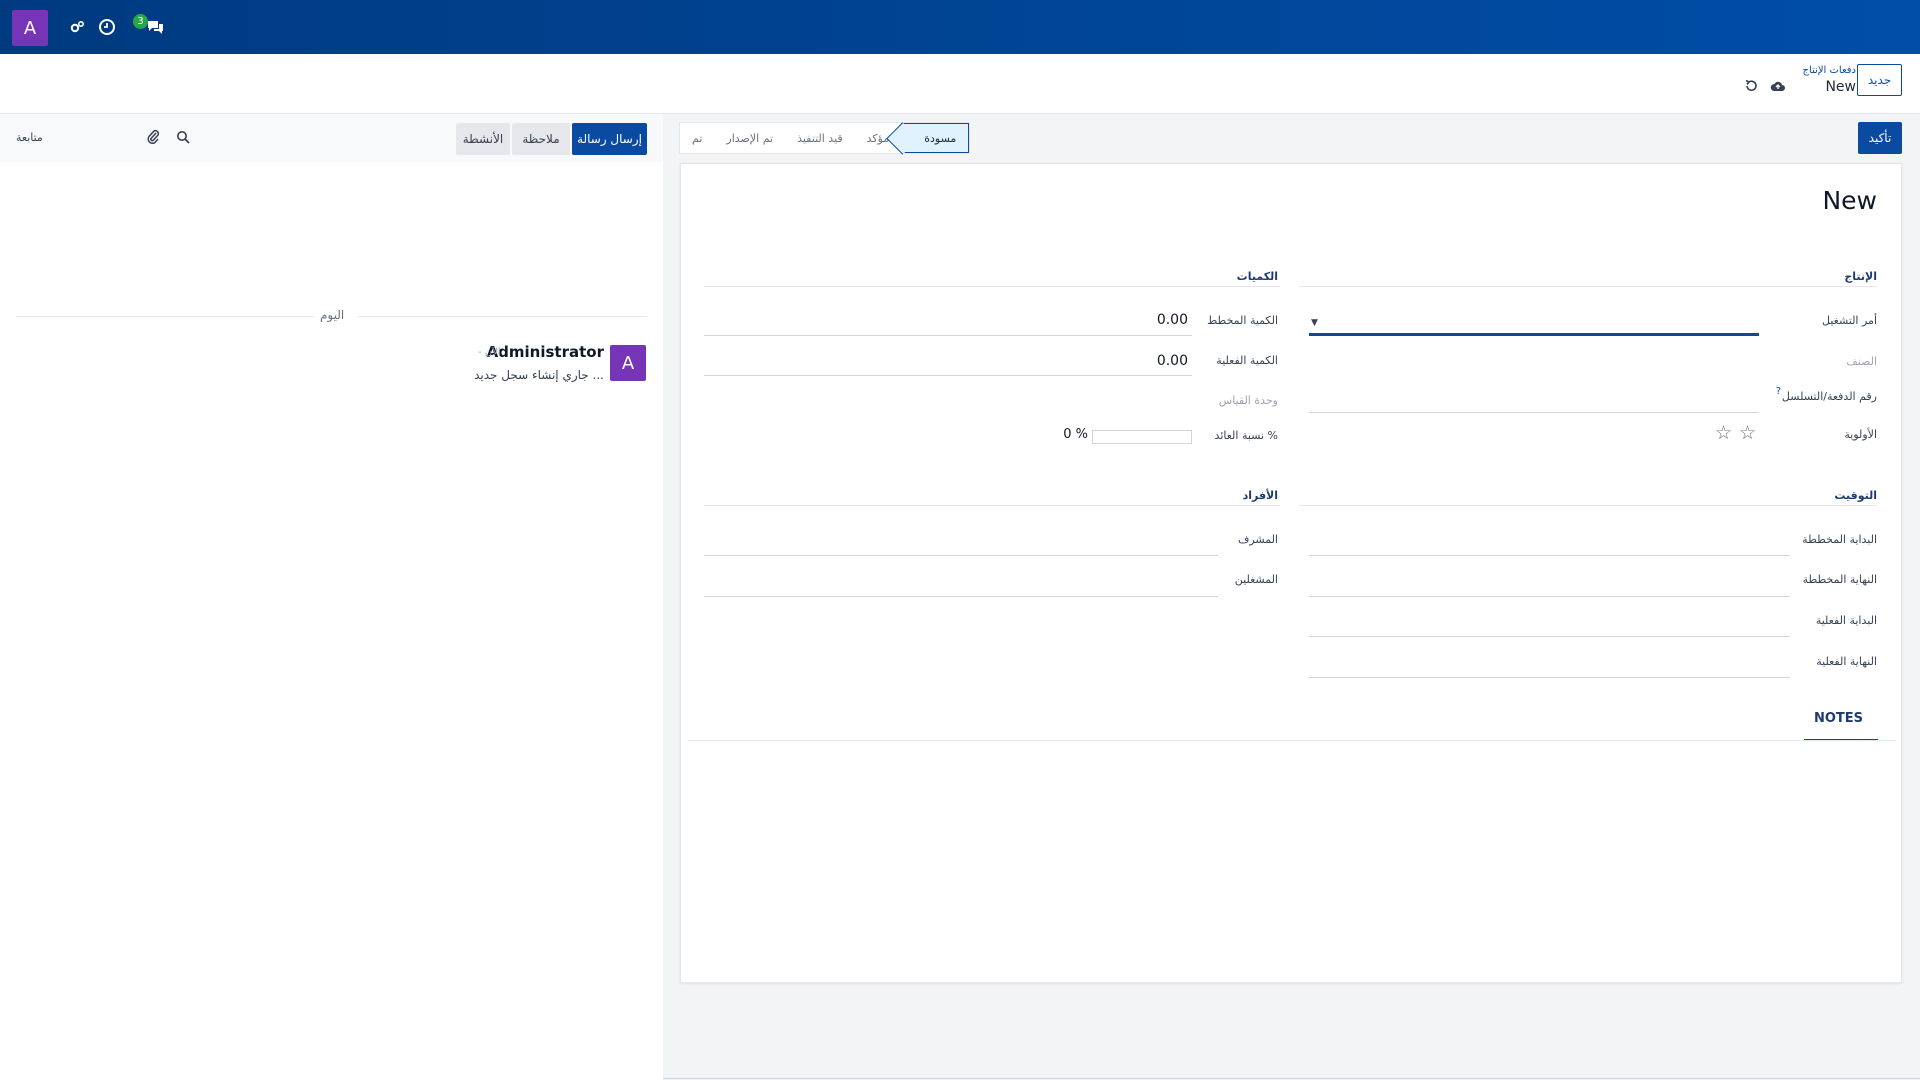  Describe the element at coordinates (1880, 138) in the screenshot. I see `confirm-button: تأكيد` at that location.